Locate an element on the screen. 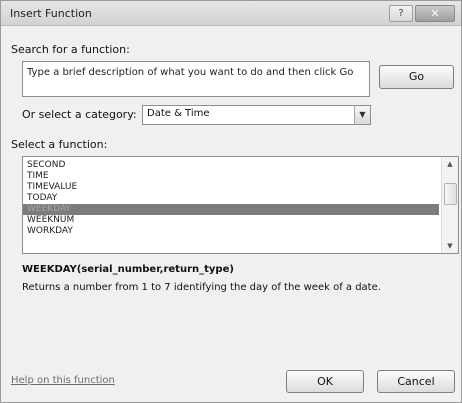 This screenshot has height=403, width=462. help-title-button: ? is located at coordinates (401, 13).